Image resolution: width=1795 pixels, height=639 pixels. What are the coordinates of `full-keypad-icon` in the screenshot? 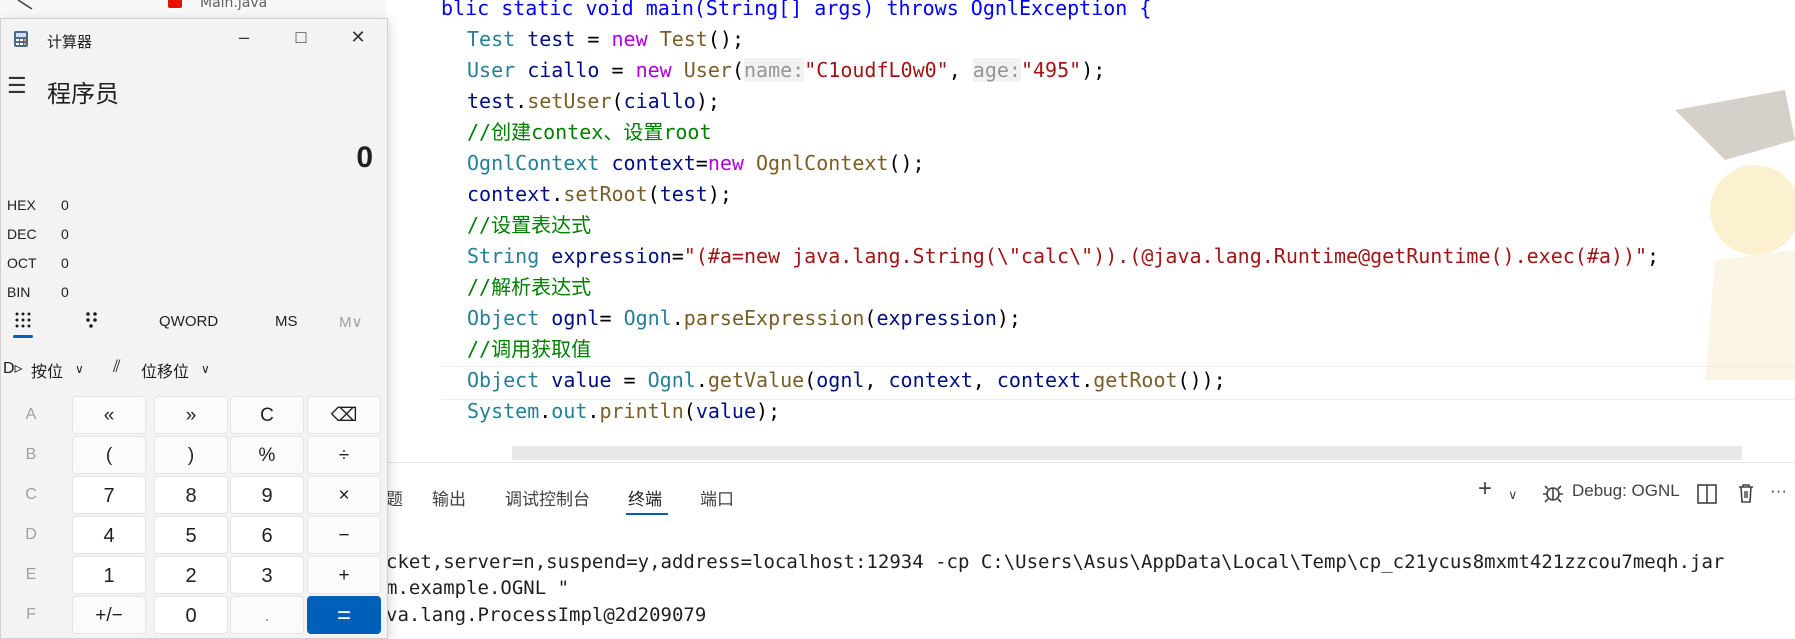 It's located at (23, 320).